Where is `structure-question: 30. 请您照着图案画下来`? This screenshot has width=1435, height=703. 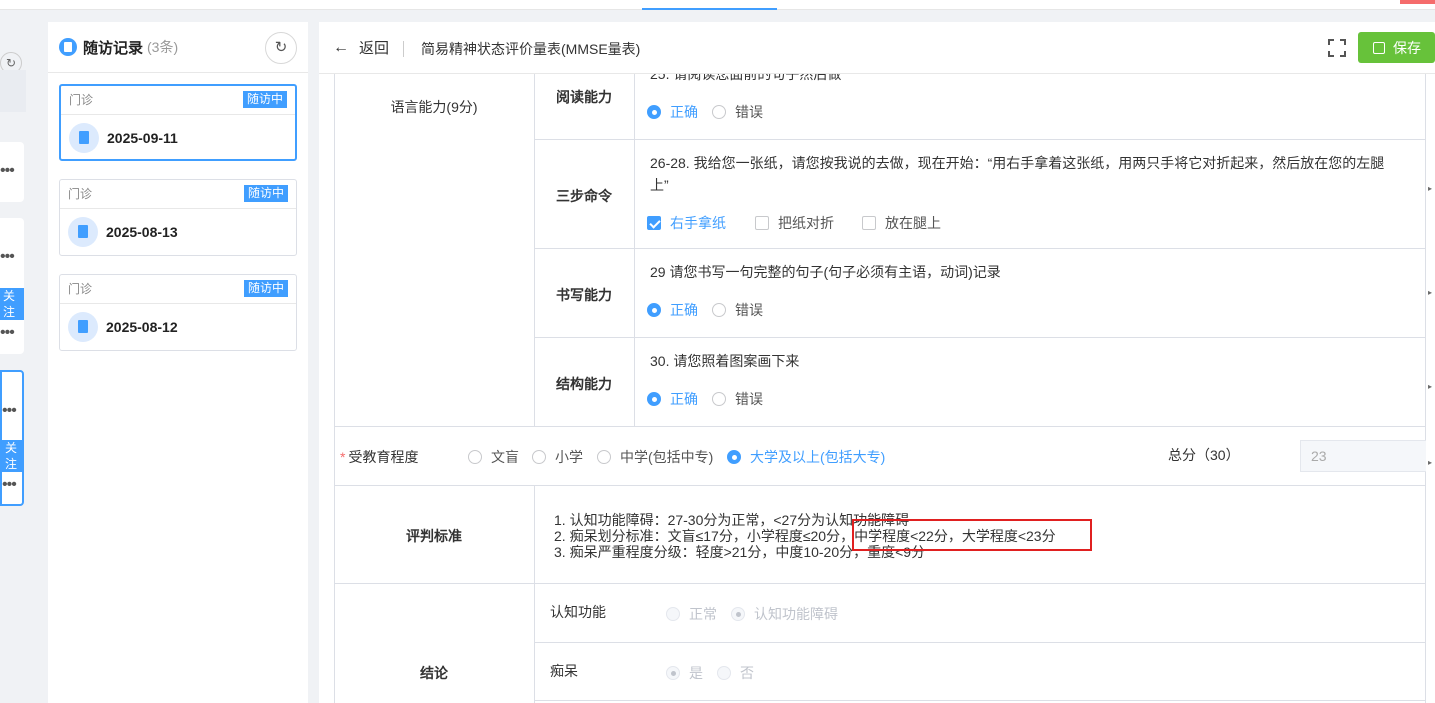
structure-question: 30. 请您照着图案画下来 is located at coordinates (725, 361).